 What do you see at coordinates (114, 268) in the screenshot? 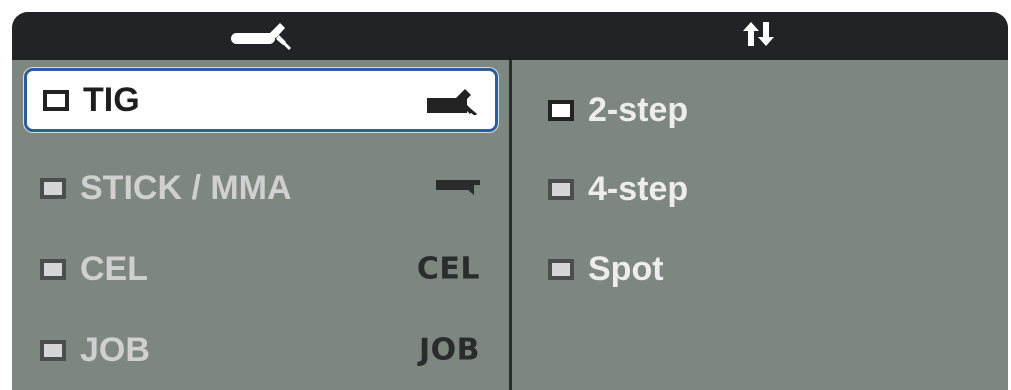
I see `process-item-label: CEL` at bounding box center [114, 268].